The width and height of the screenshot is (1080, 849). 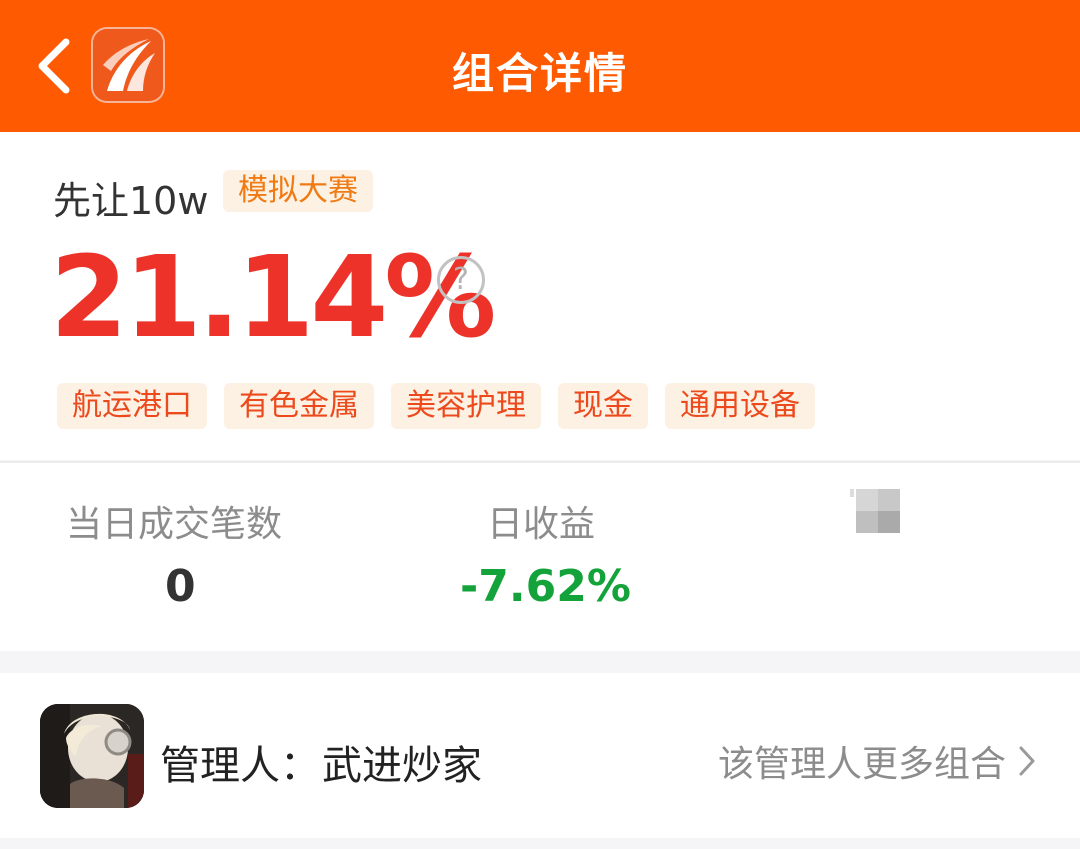 What do you see at coordinates (603, 406) in the screenshot?
I see `sector-tag: 现金` at bounding box center [603, 406].